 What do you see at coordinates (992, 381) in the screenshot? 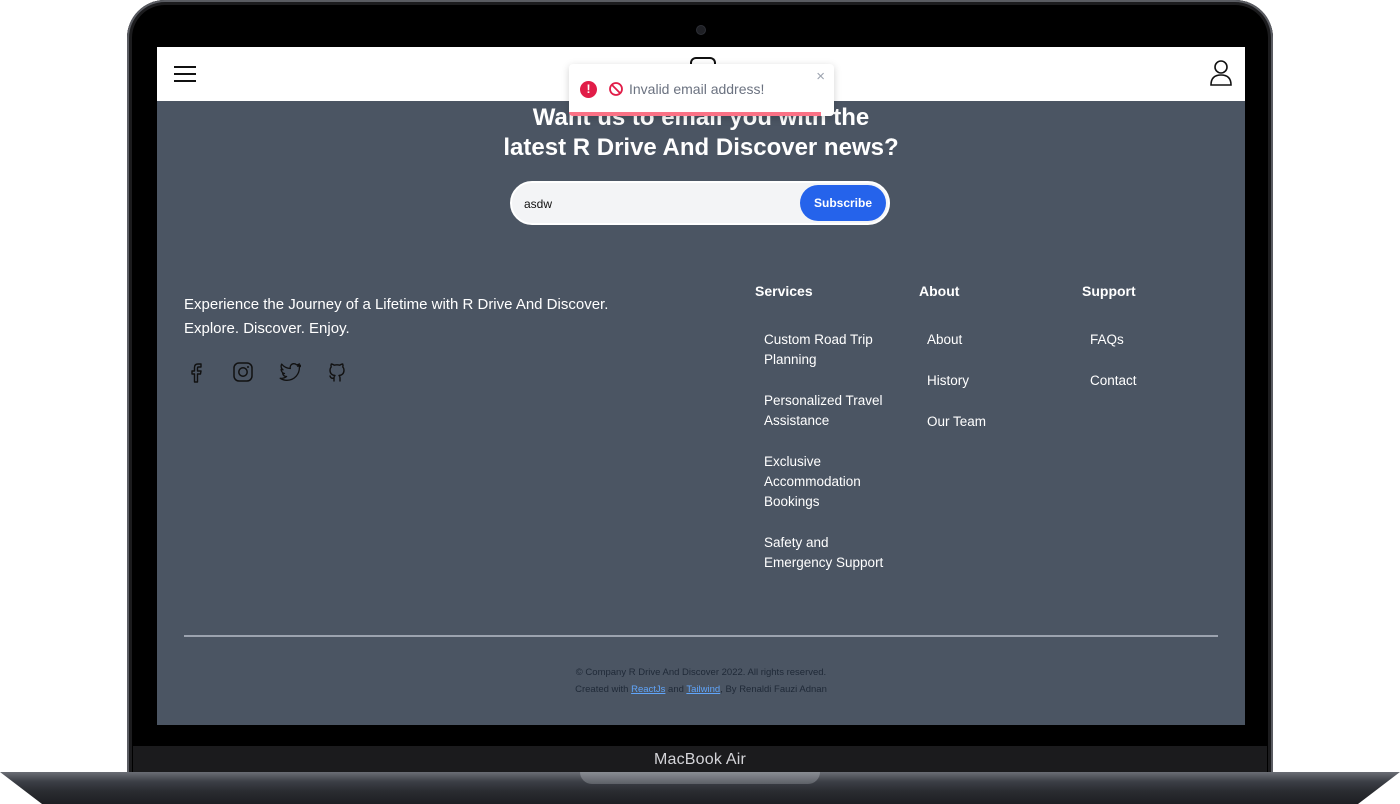
I see `about-link: History` at bounding box center [992, 381].